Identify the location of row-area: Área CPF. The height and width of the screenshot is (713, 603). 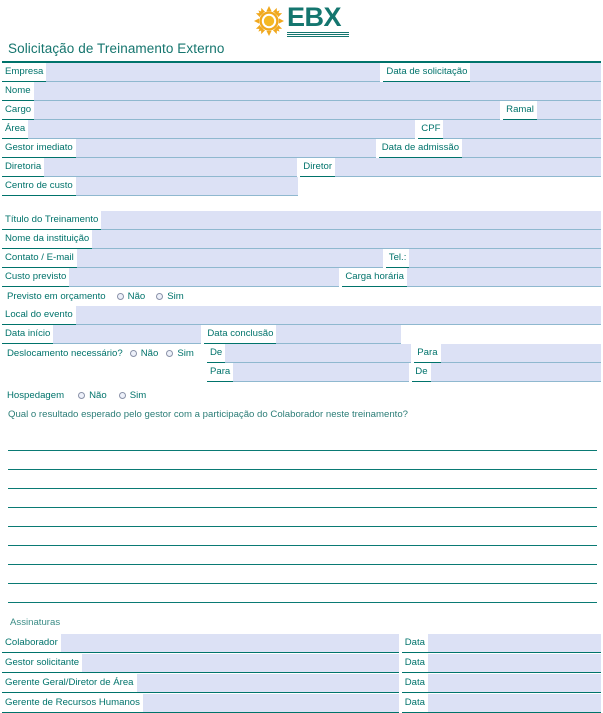
(301, 129).